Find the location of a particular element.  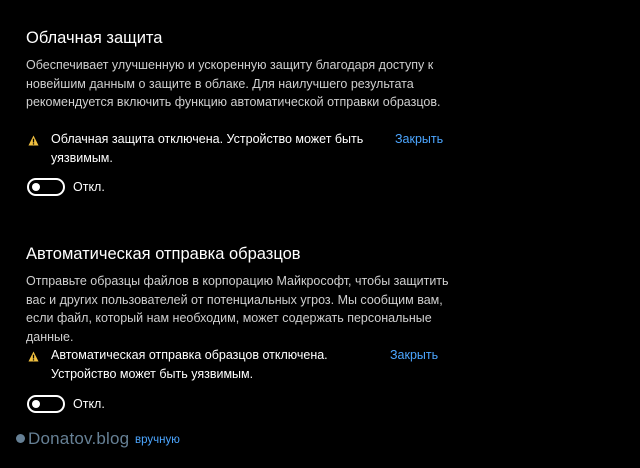

cloud-protection-toggle-label: Откл. is located at coordinates (89, 187).